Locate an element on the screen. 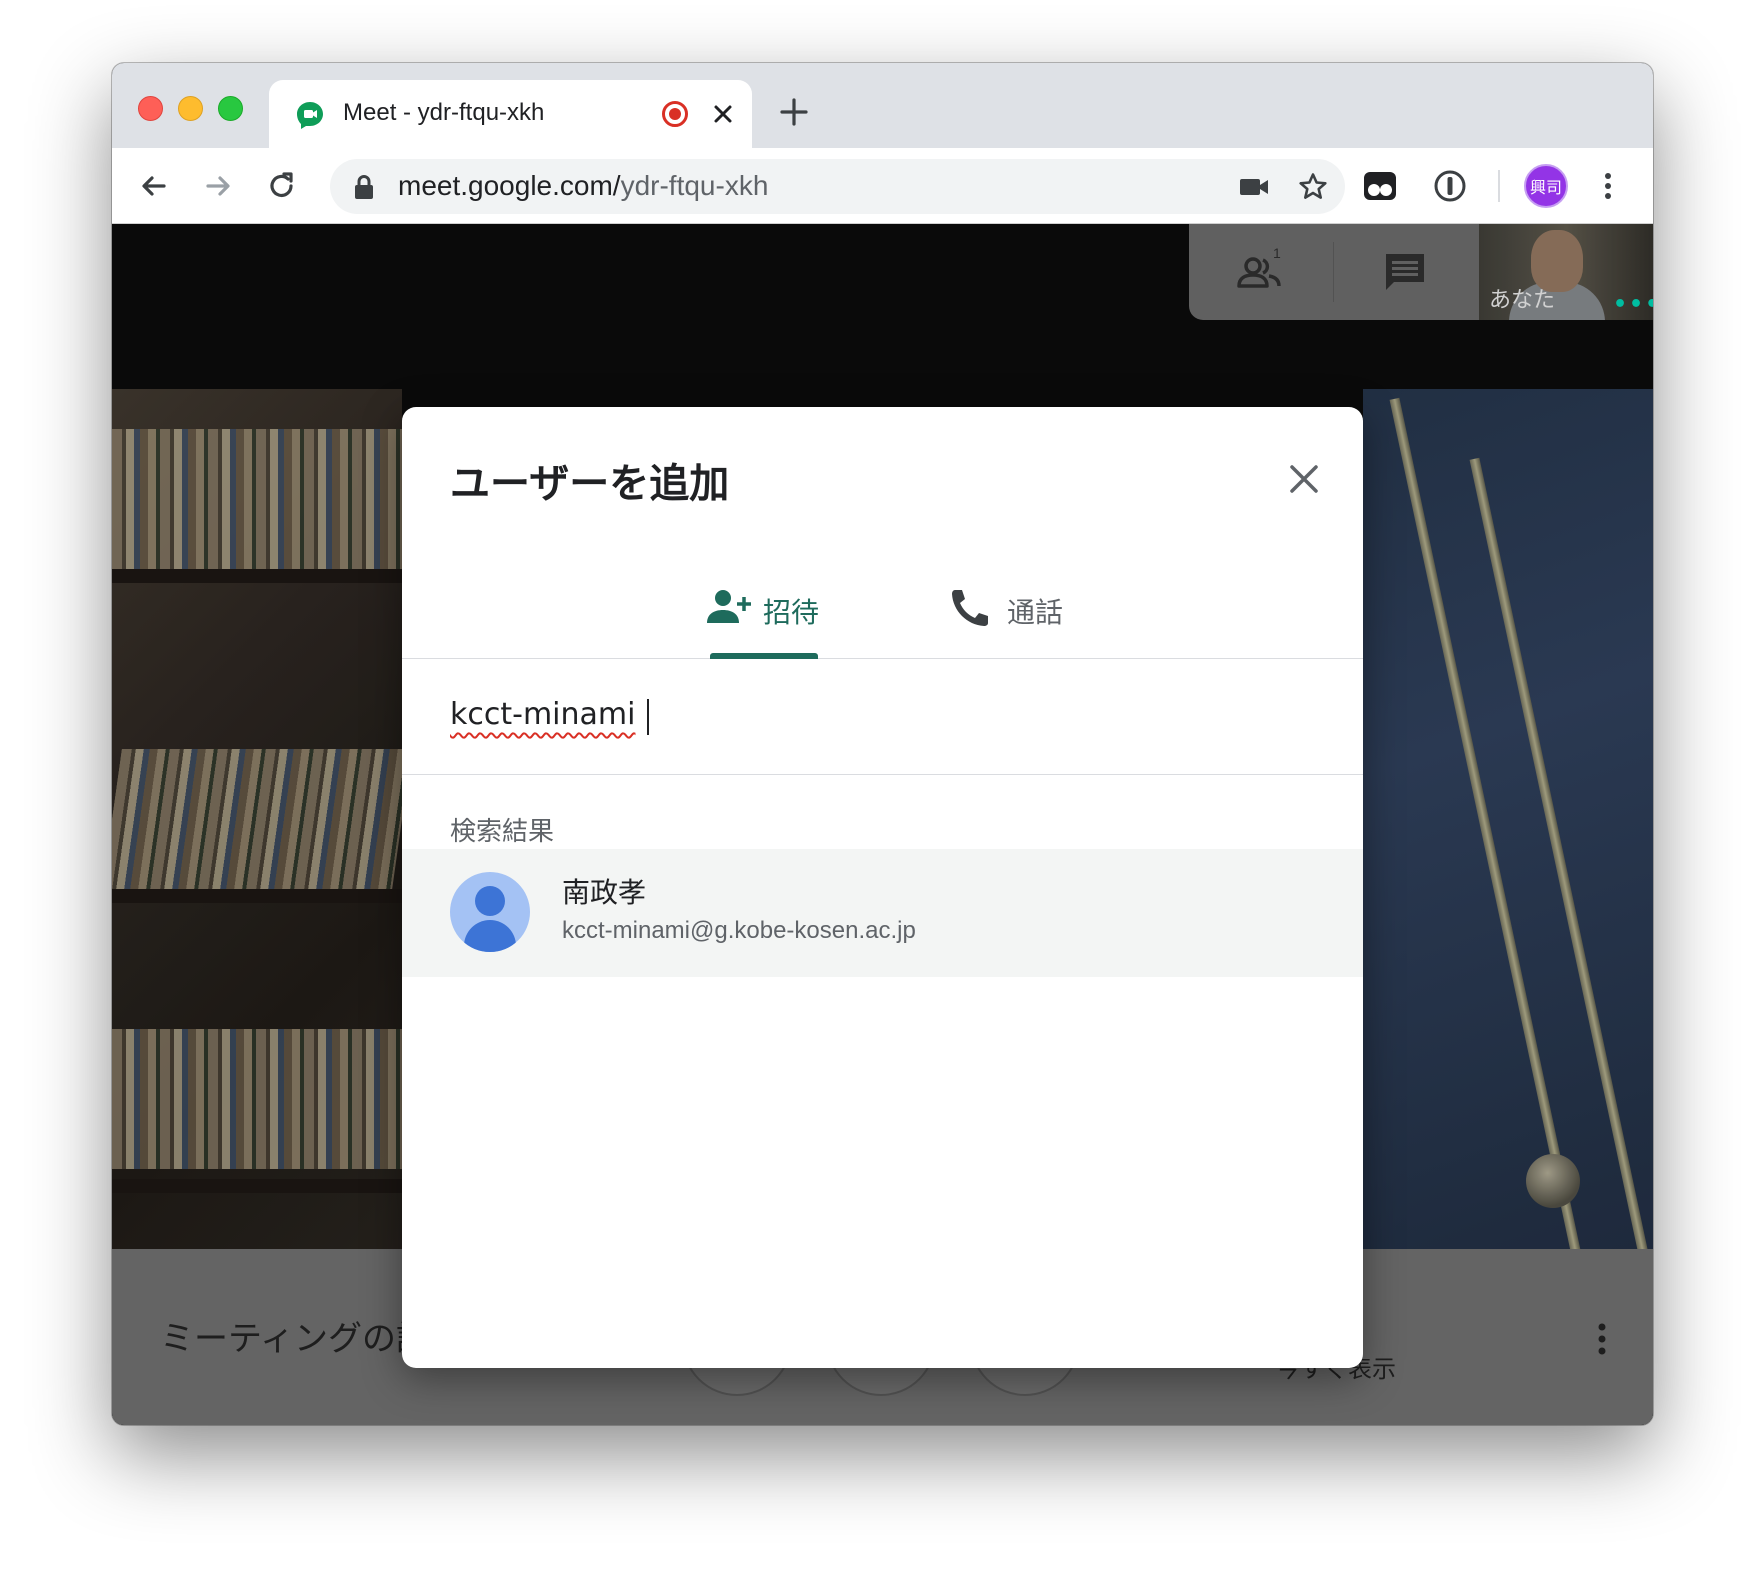 The image size is (1760, 1582). tab-invite-label: 招待 is located at coordinates (791, 612).